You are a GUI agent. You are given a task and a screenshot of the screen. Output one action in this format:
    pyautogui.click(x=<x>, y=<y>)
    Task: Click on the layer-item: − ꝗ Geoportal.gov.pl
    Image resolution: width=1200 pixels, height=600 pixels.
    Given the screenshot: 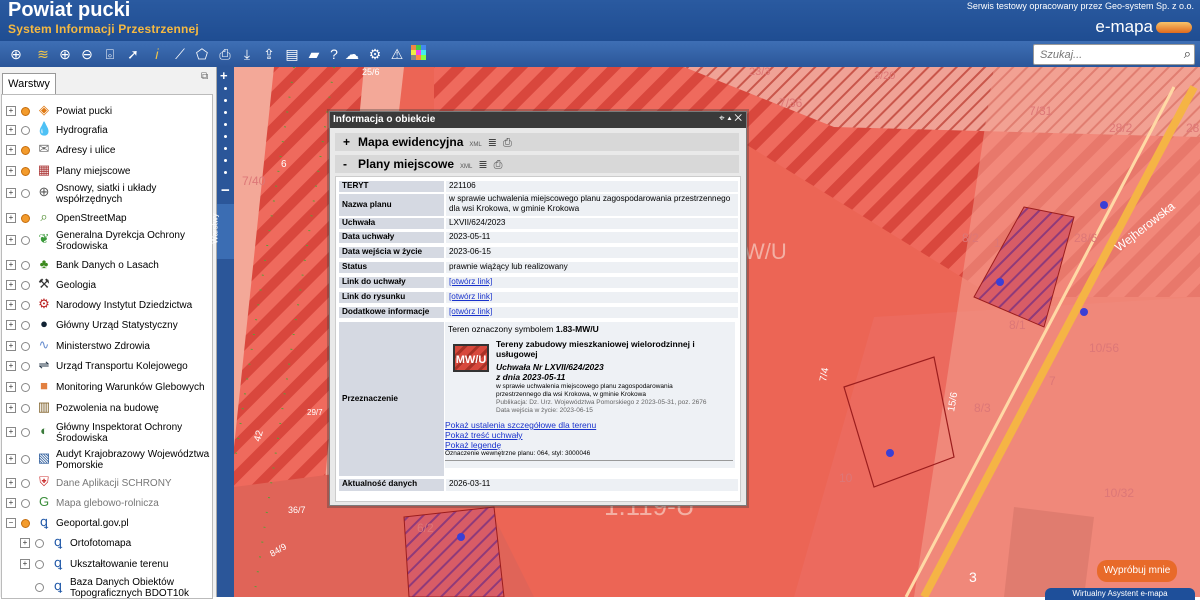 What is the action you would take?
    pyautogui.click(x=108, y=522)
    